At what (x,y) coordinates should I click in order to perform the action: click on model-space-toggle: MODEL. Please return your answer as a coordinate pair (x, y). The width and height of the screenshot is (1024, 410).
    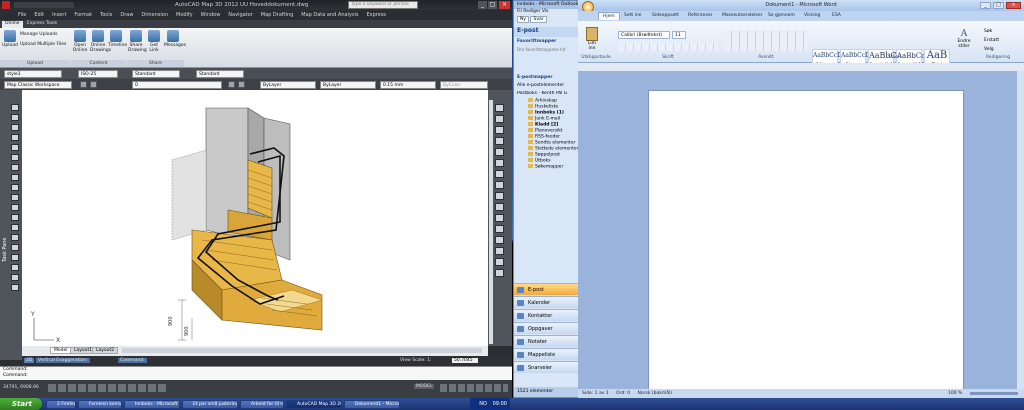
    Looking at the image, I should click on (424, 386).